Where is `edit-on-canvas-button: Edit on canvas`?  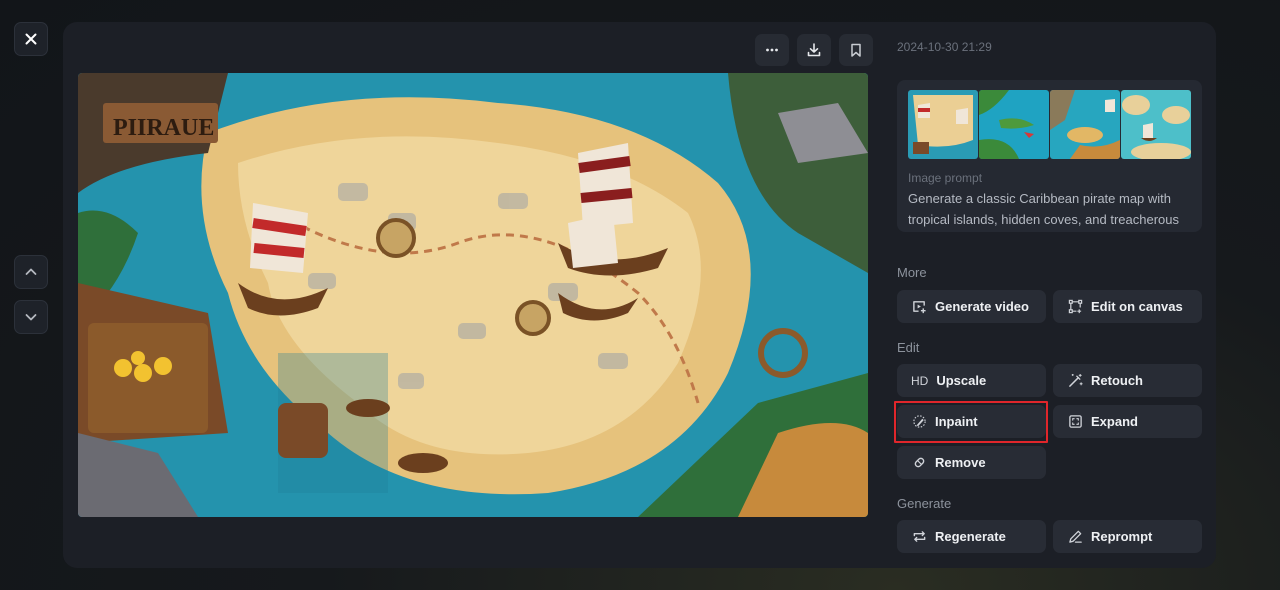
edit-on-canvas-button: Edit on canvas is located at coordinates (1127, 306).